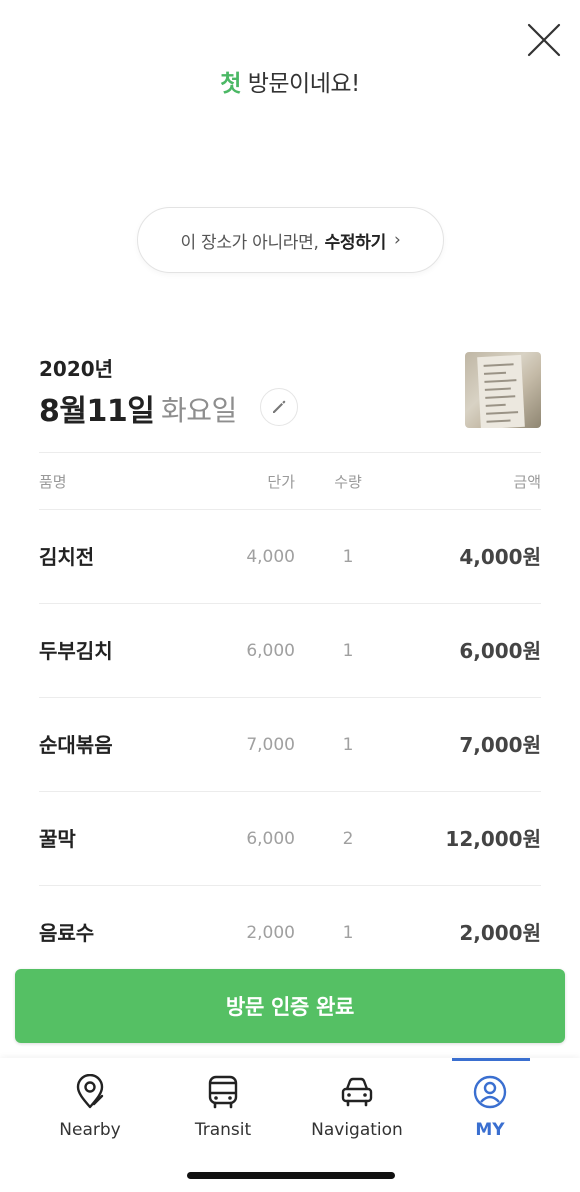 This screenshot has height=1192, width=580. What do you see at coordinates (53, 482) in the screenshot?
I see `column-header-name: 품명` at bounding box center [53, 482].